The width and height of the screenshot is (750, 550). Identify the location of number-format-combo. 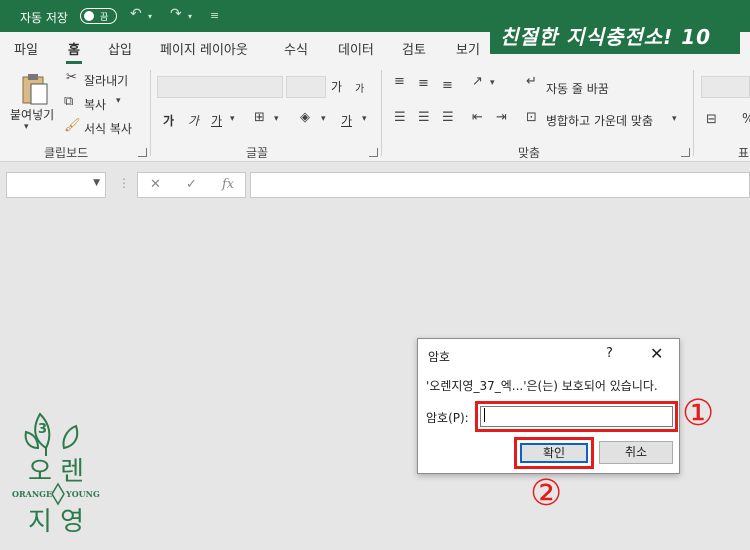
(725, 87).